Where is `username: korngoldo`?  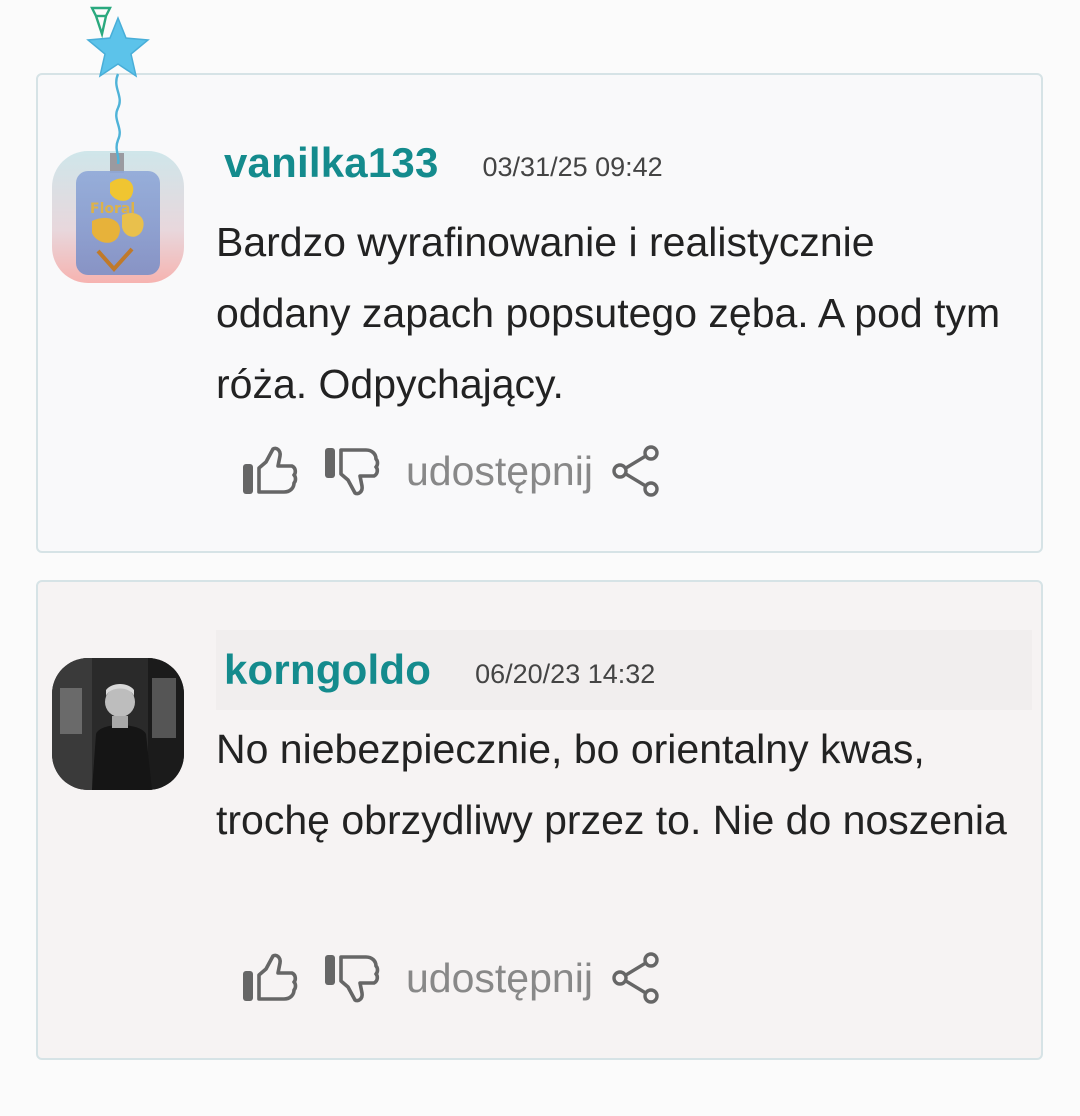 username: korngoldo is located at coordinates (327, 670).